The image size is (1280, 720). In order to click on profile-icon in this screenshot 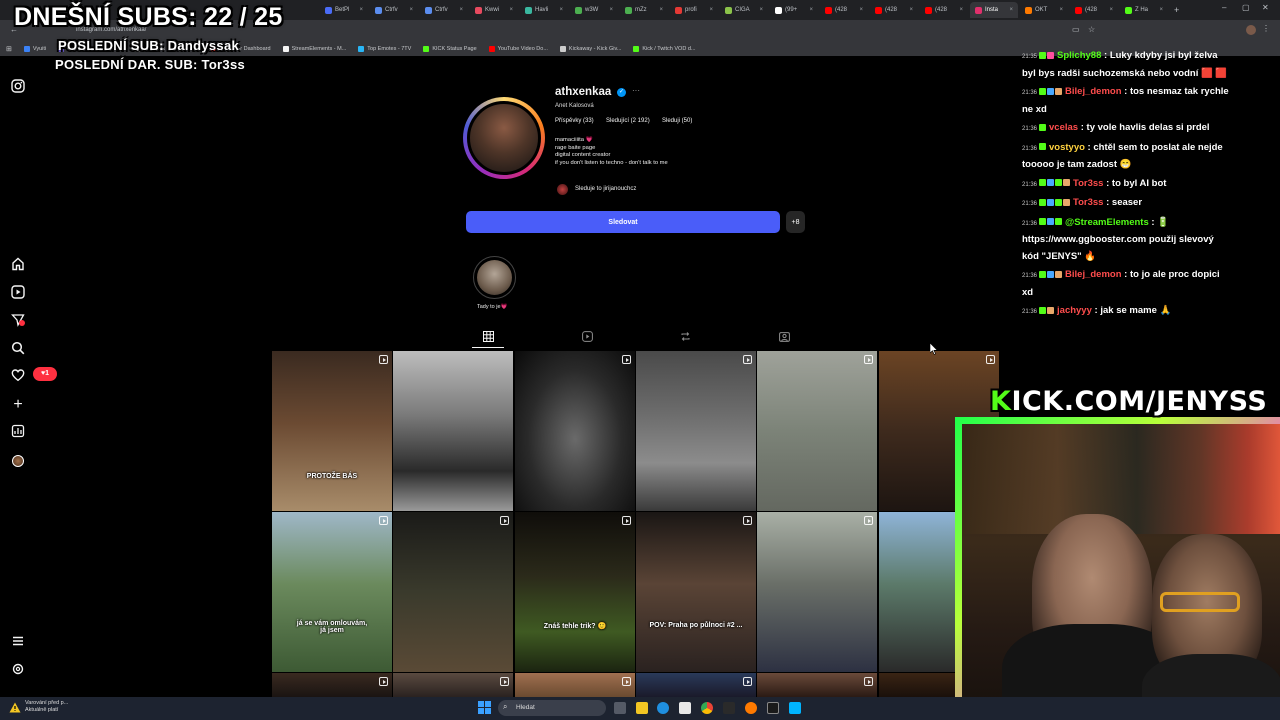, I will do `click(18, 461)`.